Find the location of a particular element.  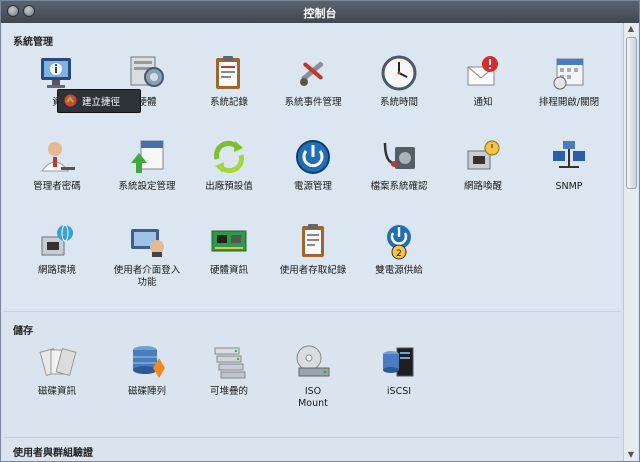

section-title: 使用者與群組驗證 is located at coordinates (53, 453).